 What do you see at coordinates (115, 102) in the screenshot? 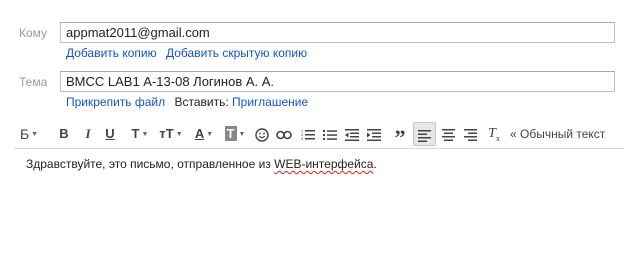
I see `attach-file-link: Прикрепить файл` at bounding box center [115, 102].